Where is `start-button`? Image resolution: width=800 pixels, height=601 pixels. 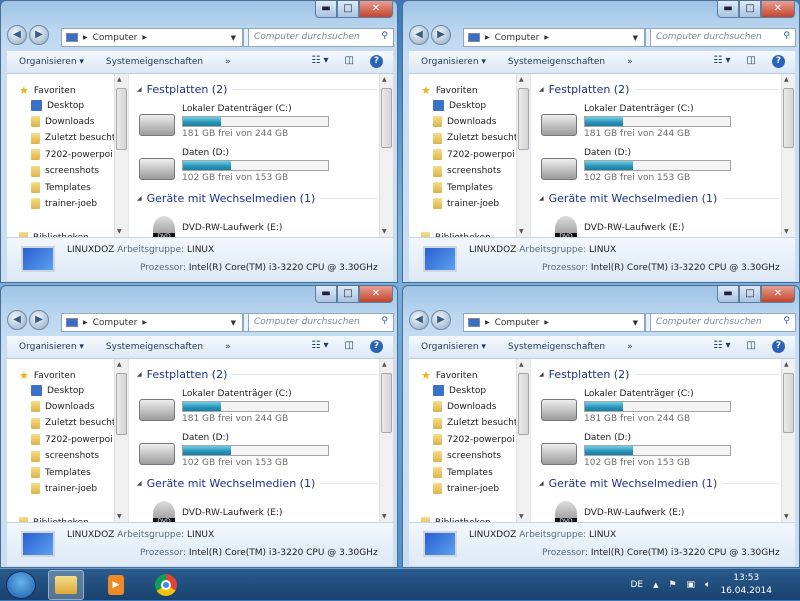 start-button is located at coordinates (21, 585).